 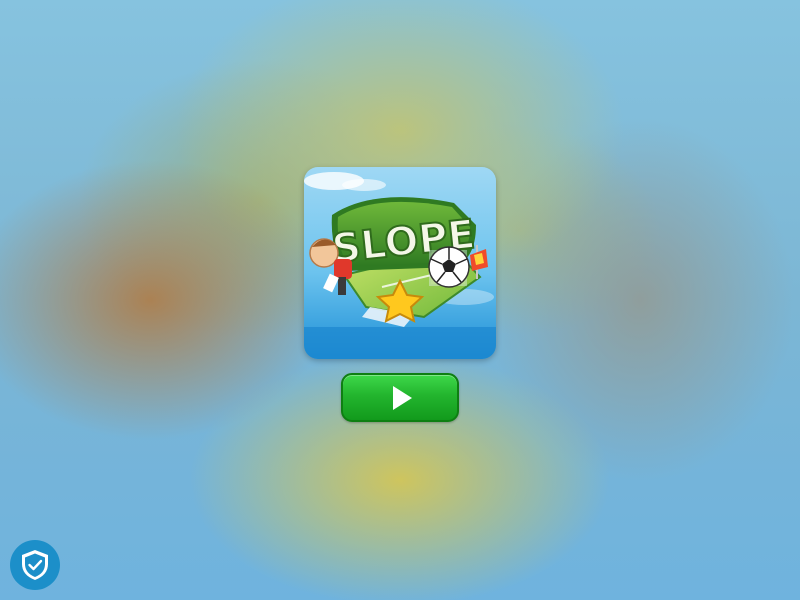 I want to click on game-thumbnail: SLOPE, so click(x=400, y=263).